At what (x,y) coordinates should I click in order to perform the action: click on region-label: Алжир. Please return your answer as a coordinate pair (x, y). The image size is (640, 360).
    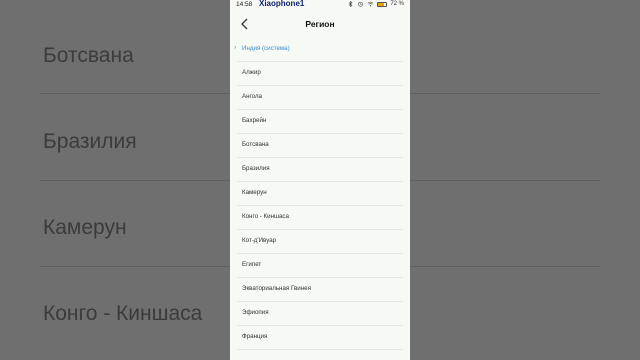
    Looking at the image, I should click on (251, 72).